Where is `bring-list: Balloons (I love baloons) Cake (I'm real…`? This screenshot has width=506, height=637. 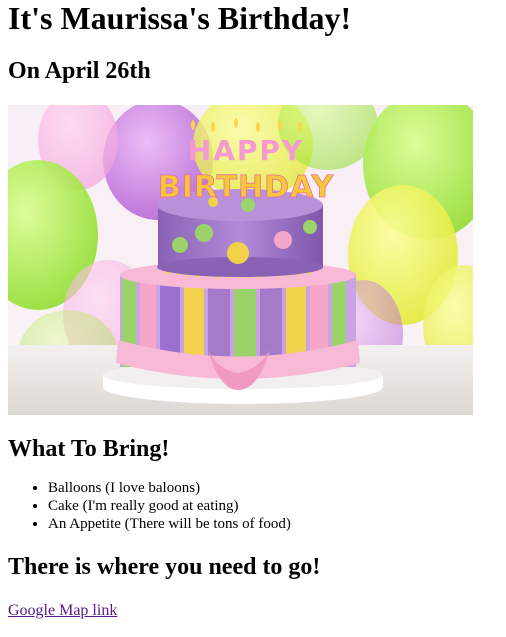 bring-list: Balloons (I love baloons) Cake (I'm real… is located at coordinates (253, 506).